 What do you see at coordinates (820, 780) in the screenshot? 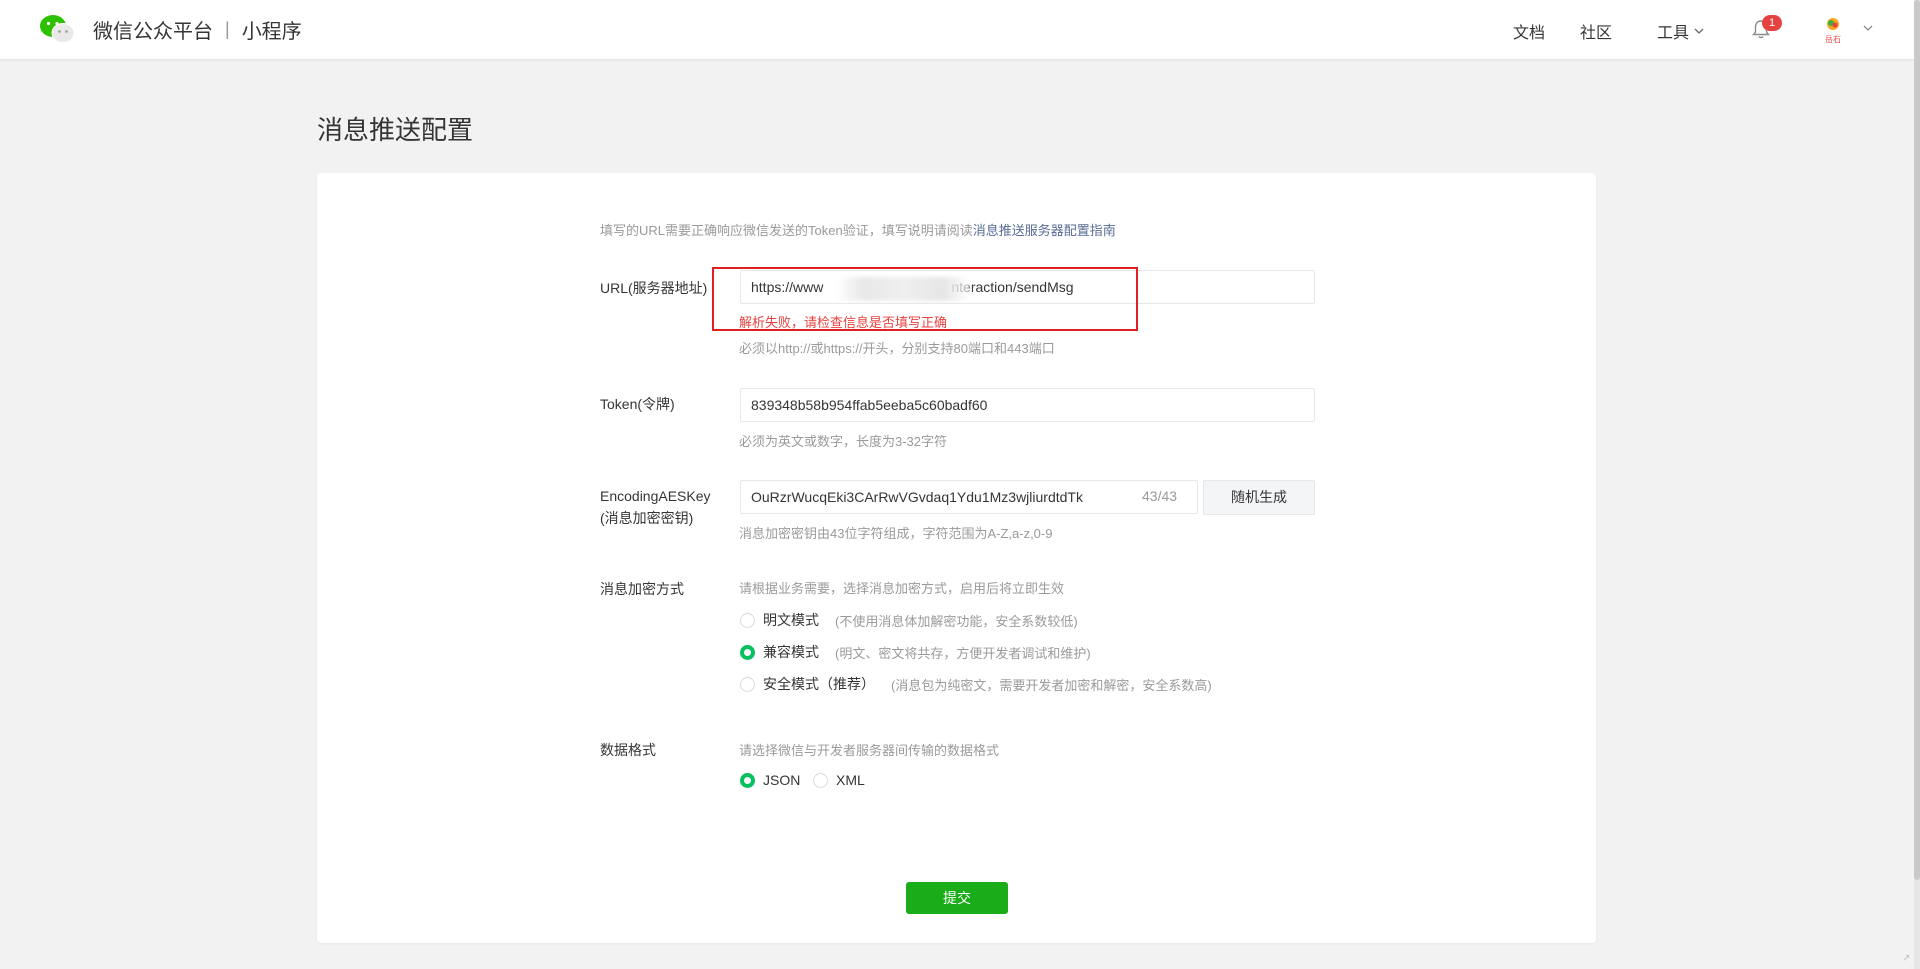
I see `radio-xml-icon` at bounding box center [820, 780].